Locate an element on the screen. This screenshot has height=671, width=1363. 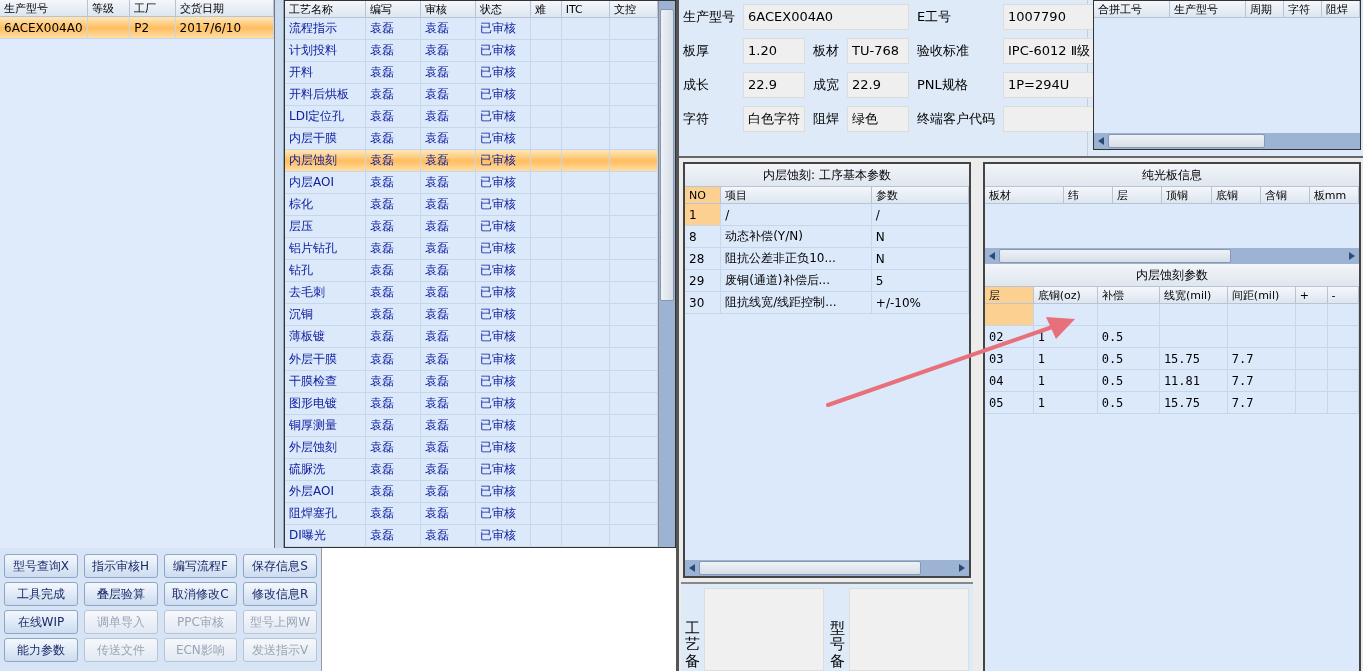
input-field: 1P=294U is located at coordinates (1049, 85).